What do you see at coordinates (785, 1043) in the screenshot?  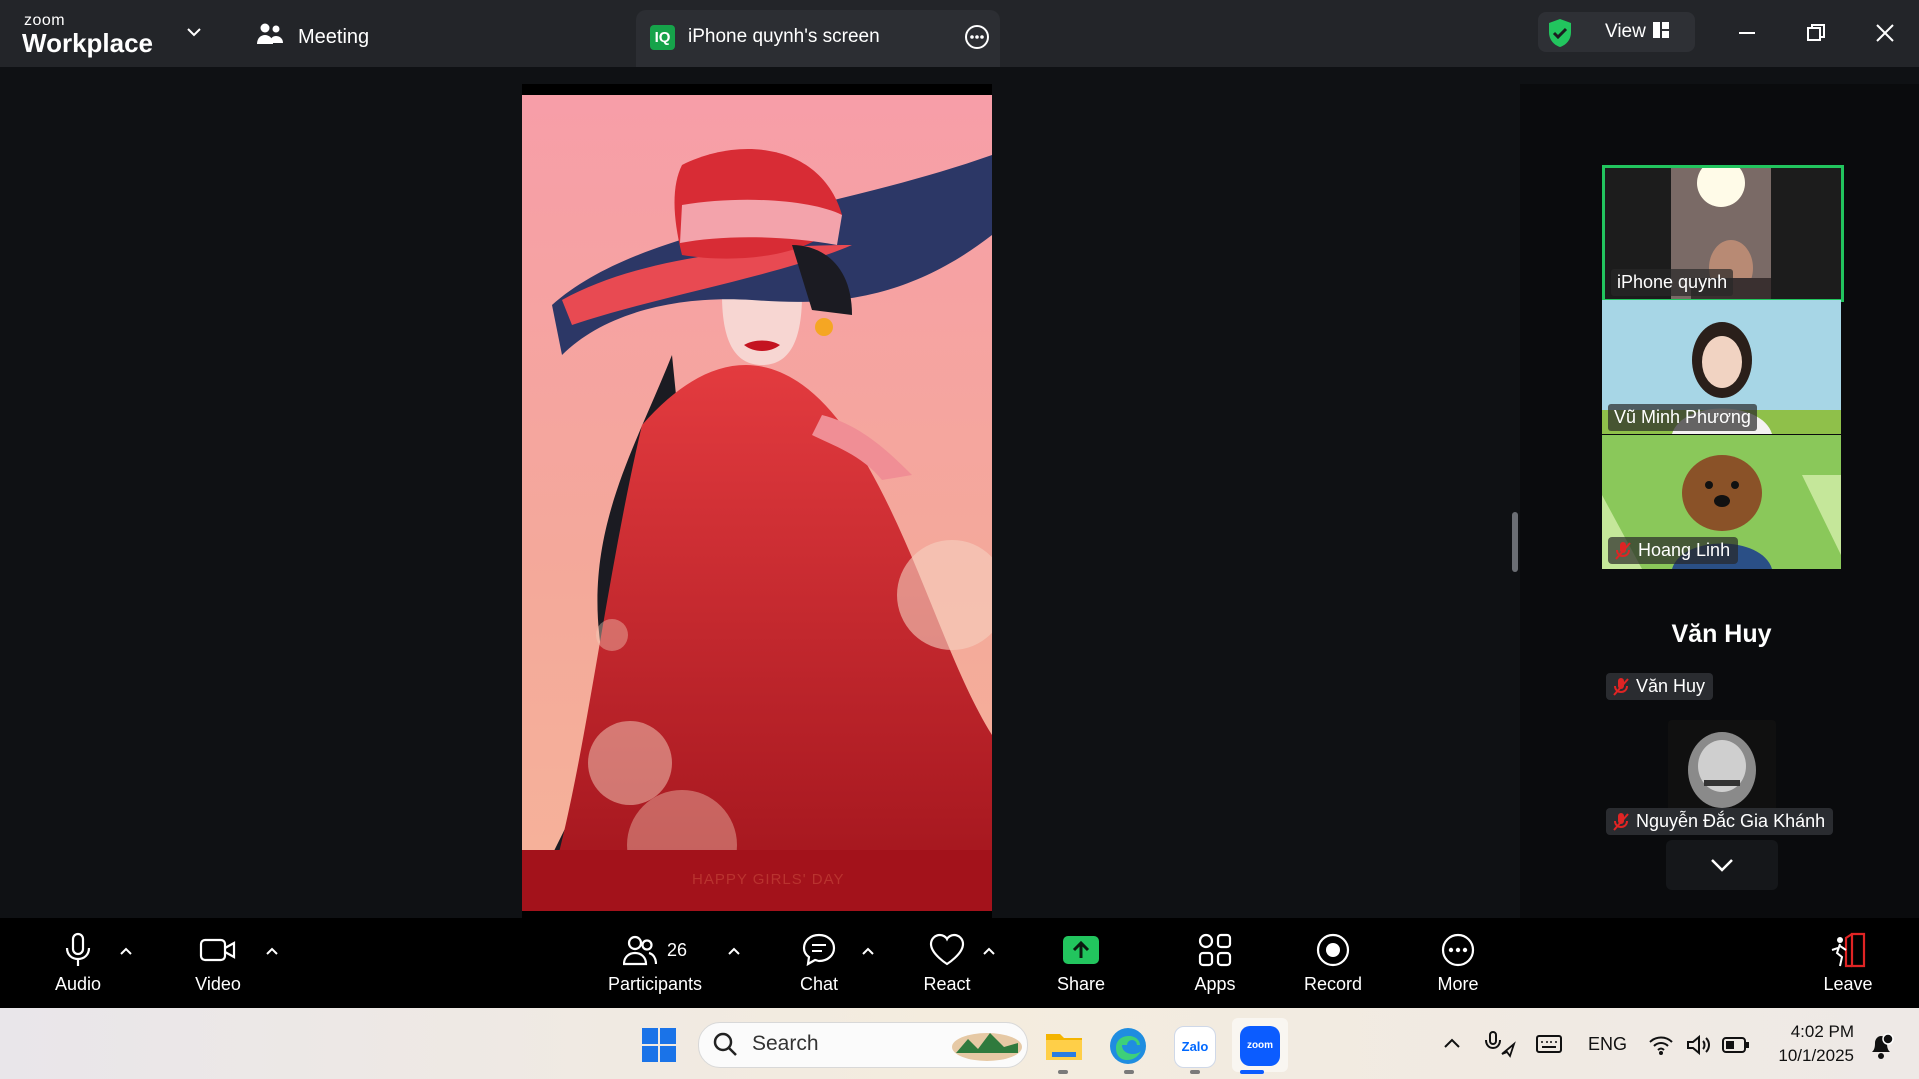 I see `taskbar-search-label: Search` at bounding box center [785, 1043].